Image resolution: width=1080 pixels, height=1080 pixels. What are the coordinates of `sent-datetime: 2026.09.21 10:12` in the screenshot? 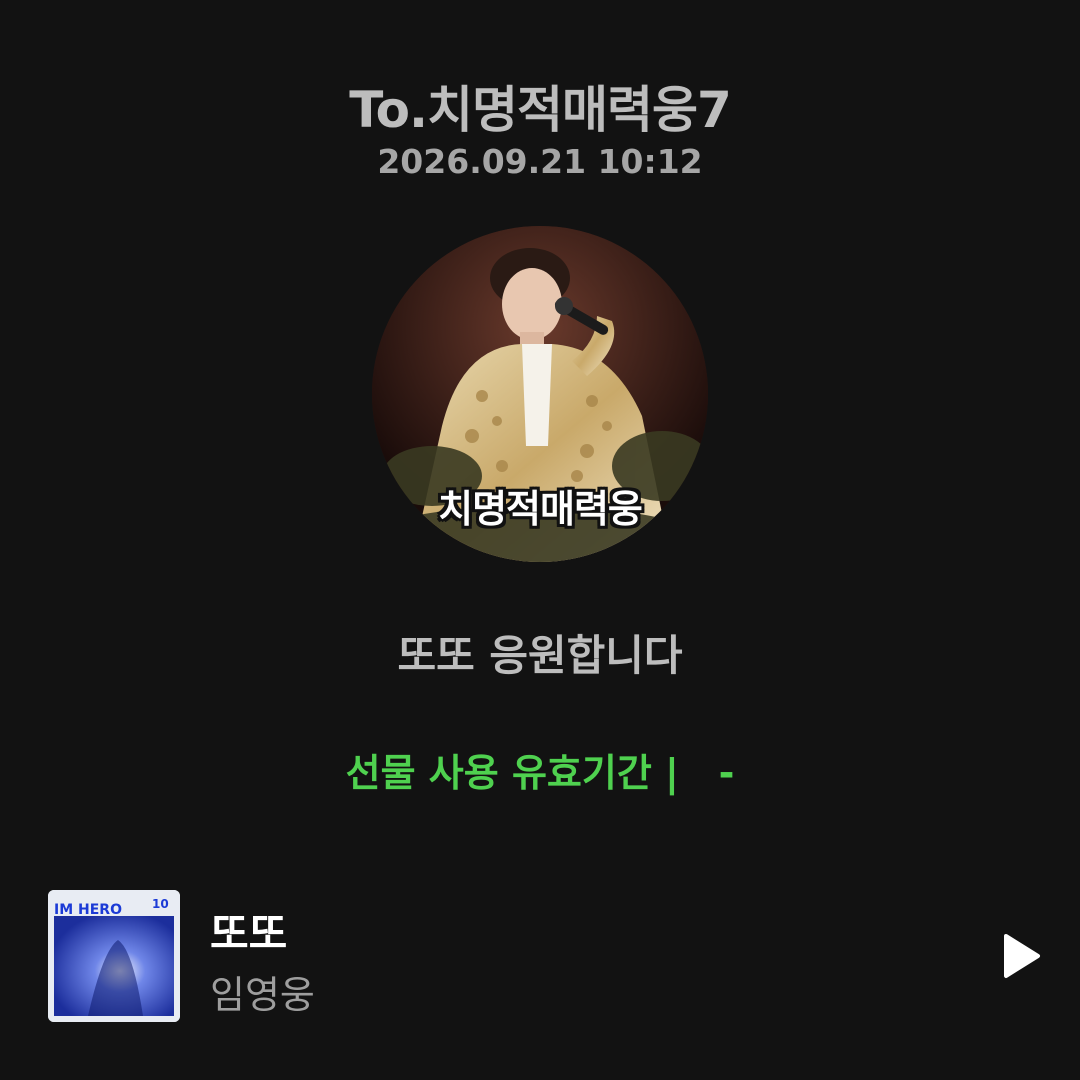 It's located at (540, 161).